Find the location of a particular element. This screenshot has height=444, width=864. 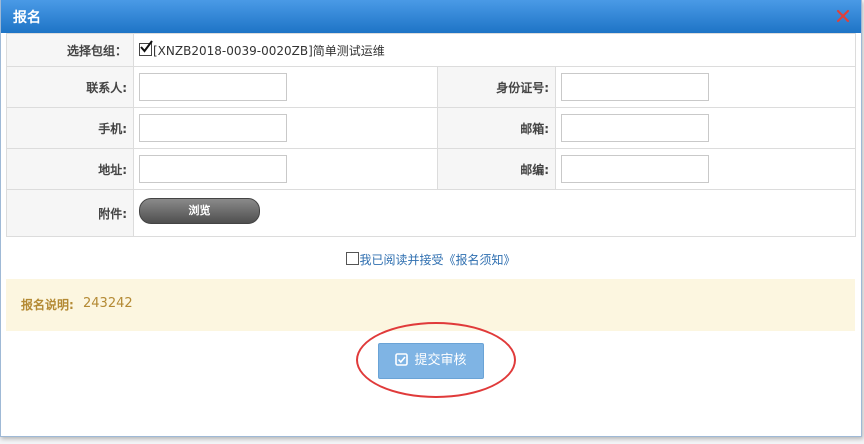

contact-cell is located at coordinates (285, 87).